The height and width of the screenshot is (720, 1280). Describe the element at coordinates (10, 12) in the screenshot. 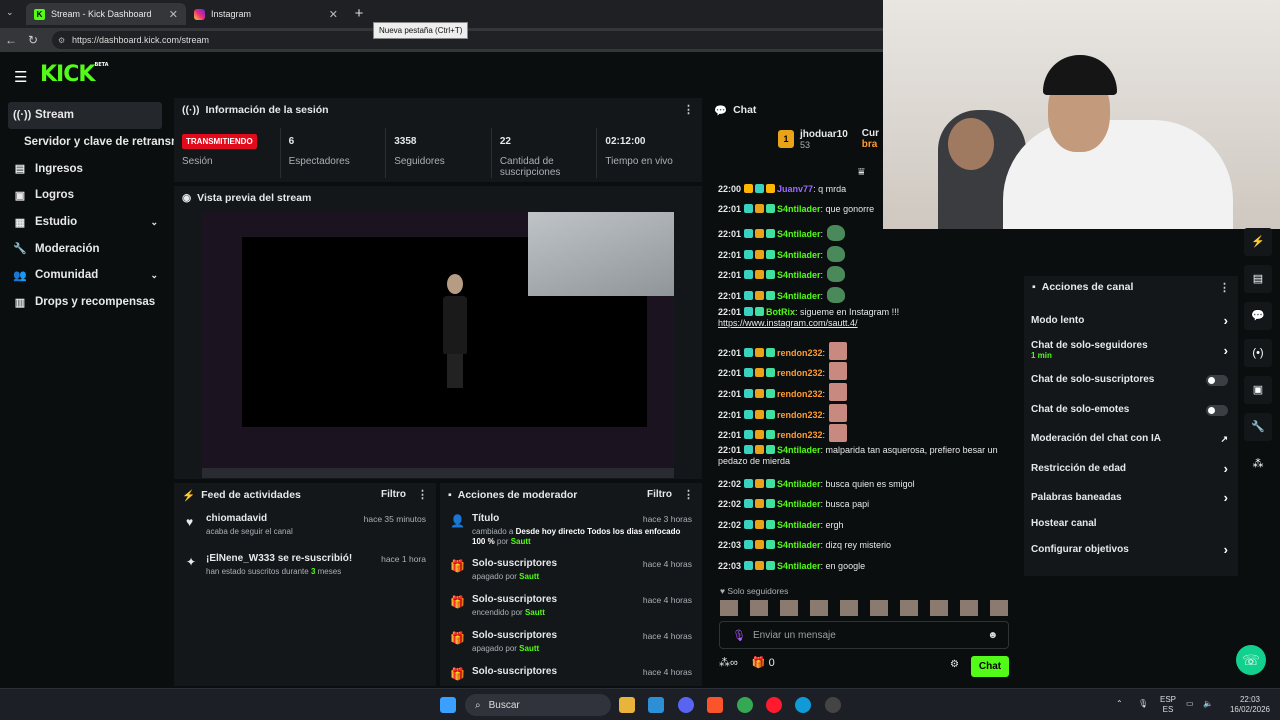

I see `tab-list-icon: ⌄` at that location.